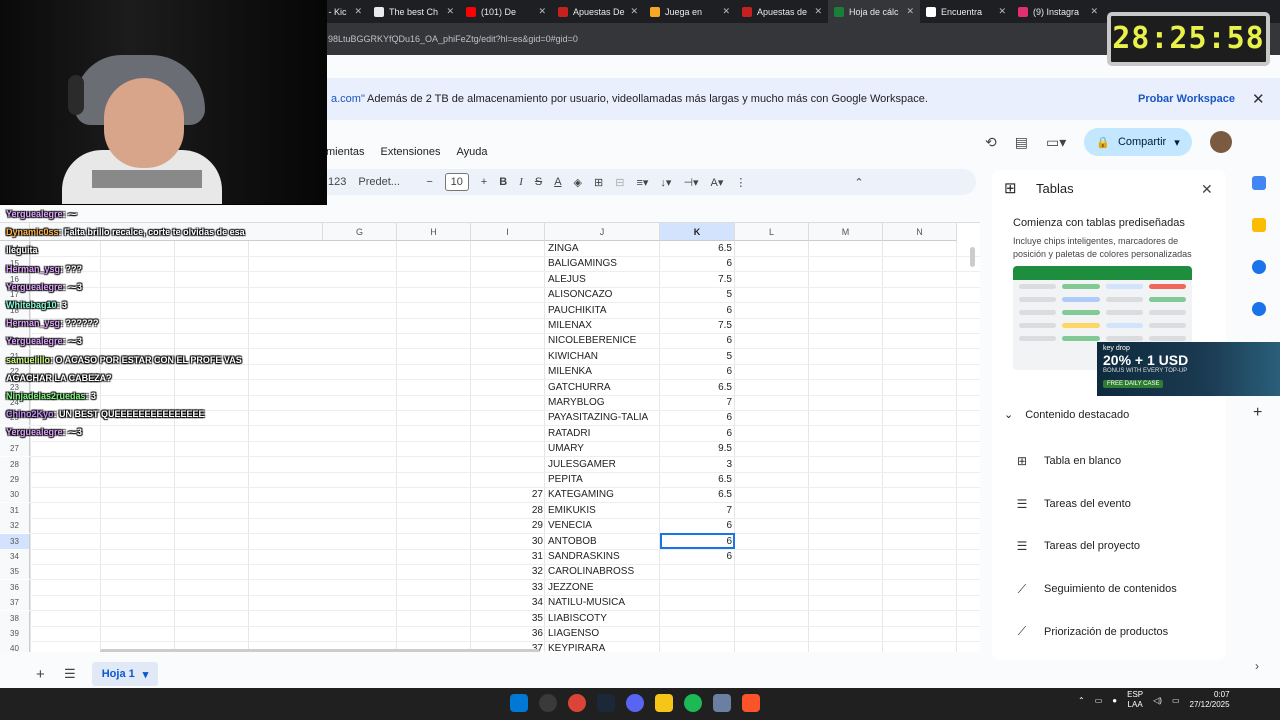 The height and width of the screenshot is (720, 1280). What do you see at coordinates (1067, 461) in the screenshot?
I see `template-item: ⊞ Tabla en blanco` at bounding box center [1067, 461].